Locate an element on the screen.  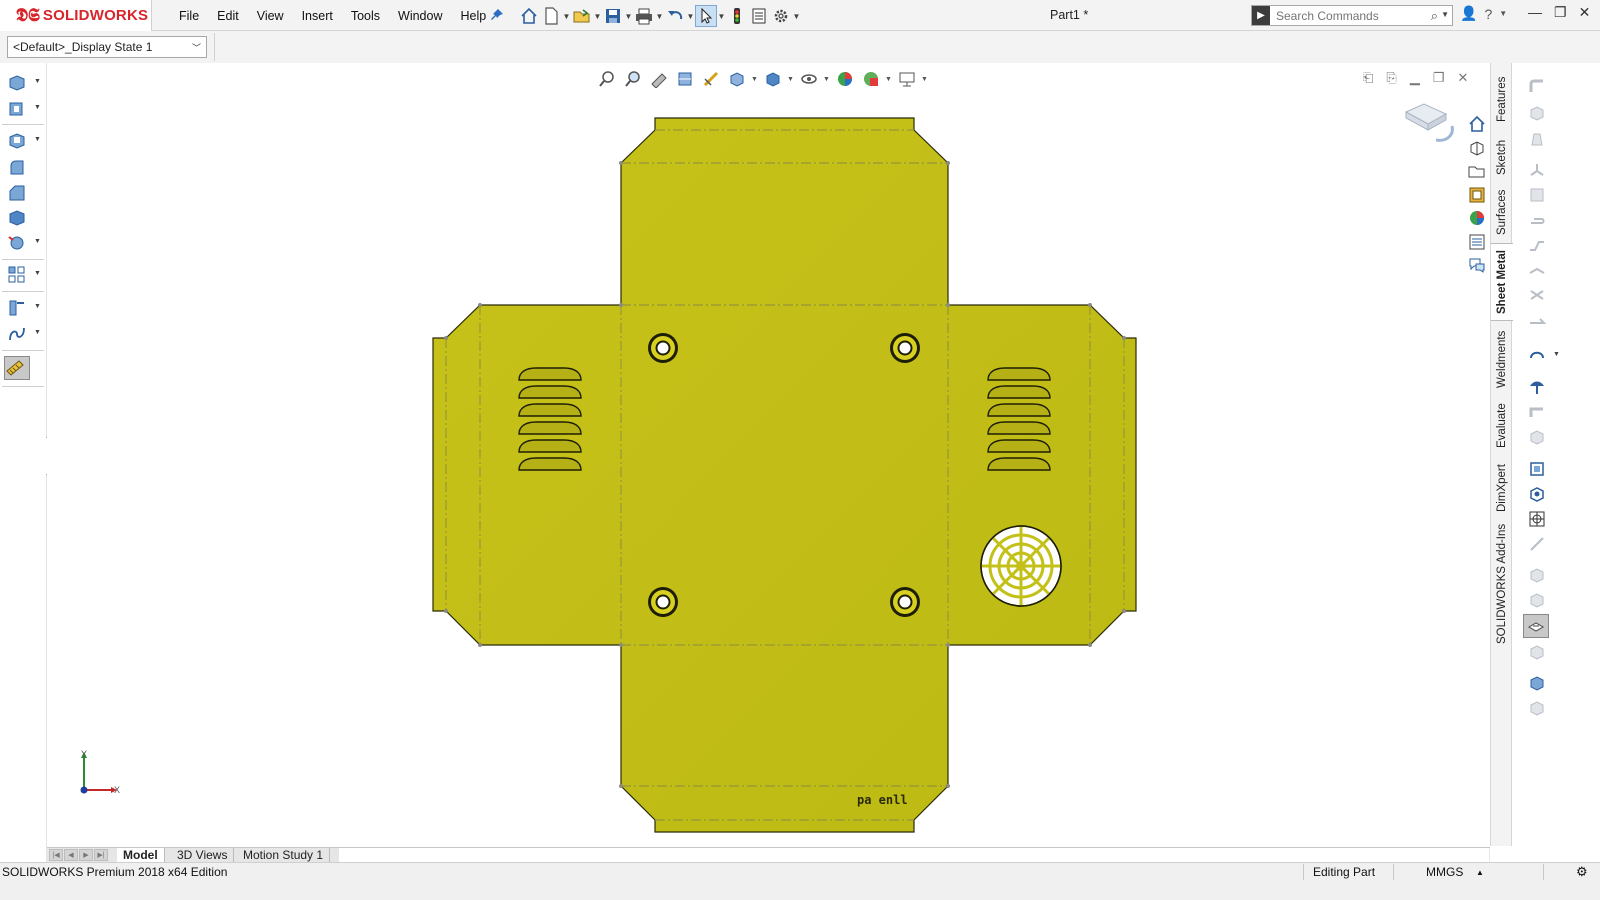
undo-icon is located at coordinates (675, 16).